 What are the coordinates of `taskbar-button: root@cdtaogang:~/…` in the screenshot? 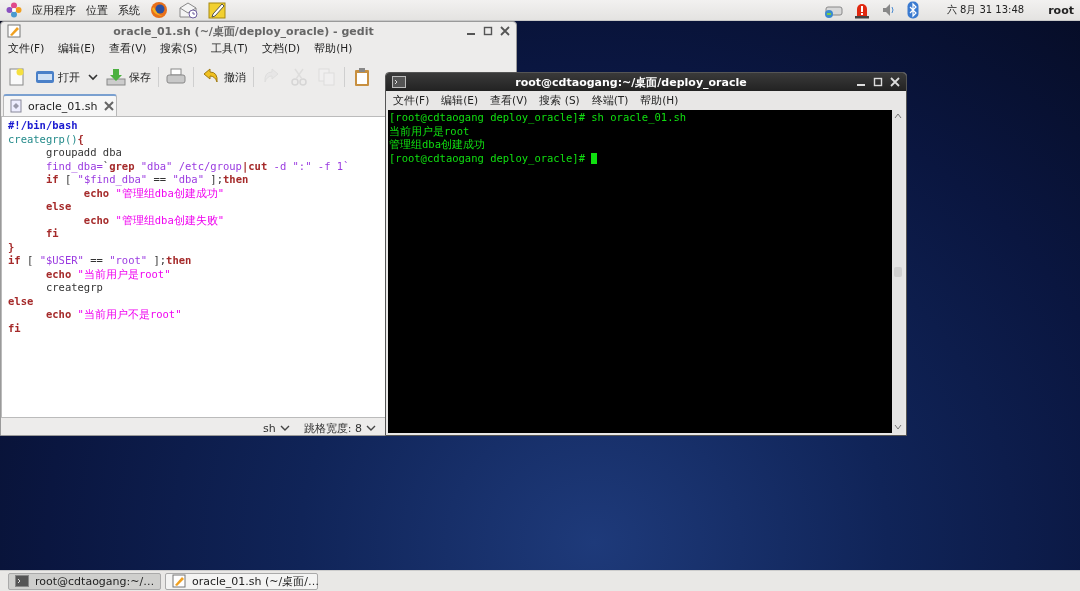 It's located at (84, 581).